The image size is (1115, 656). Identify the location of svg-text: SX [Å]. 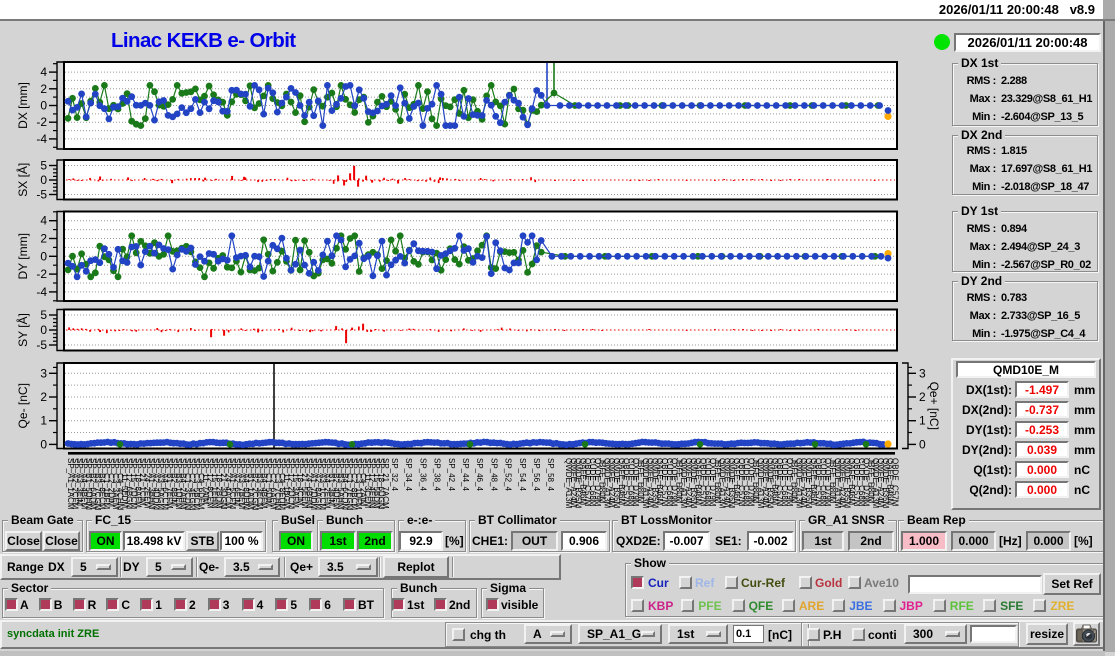
(22, 180).